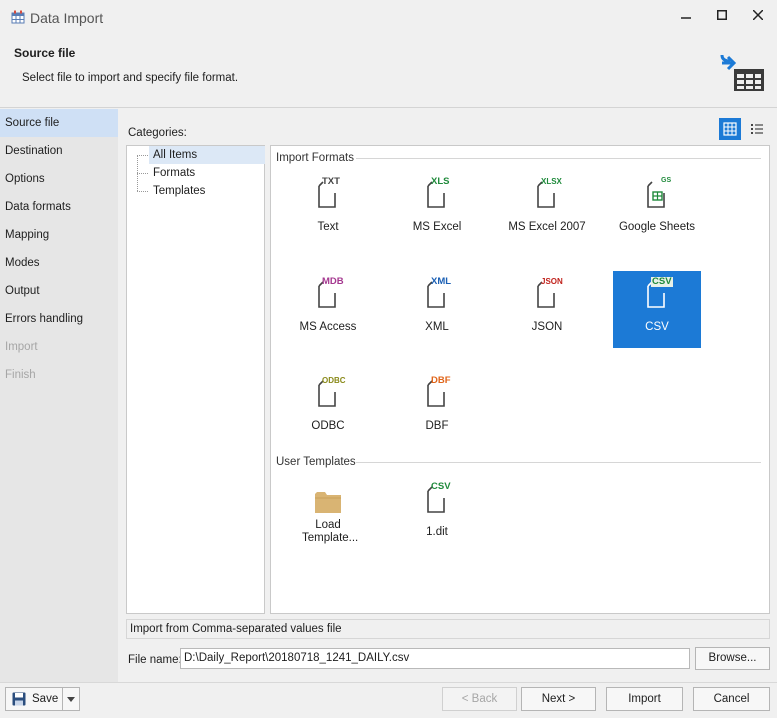  What do you see at coordinates (59, 235) in the screenshot?
I see `nav-item-mapping: Mapping` at bounding box center [59, 235].